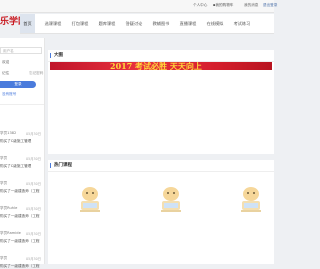 The width and height of the screenshot is (320, 269). I want to click on panel-header: 大图, so click(161, 56).